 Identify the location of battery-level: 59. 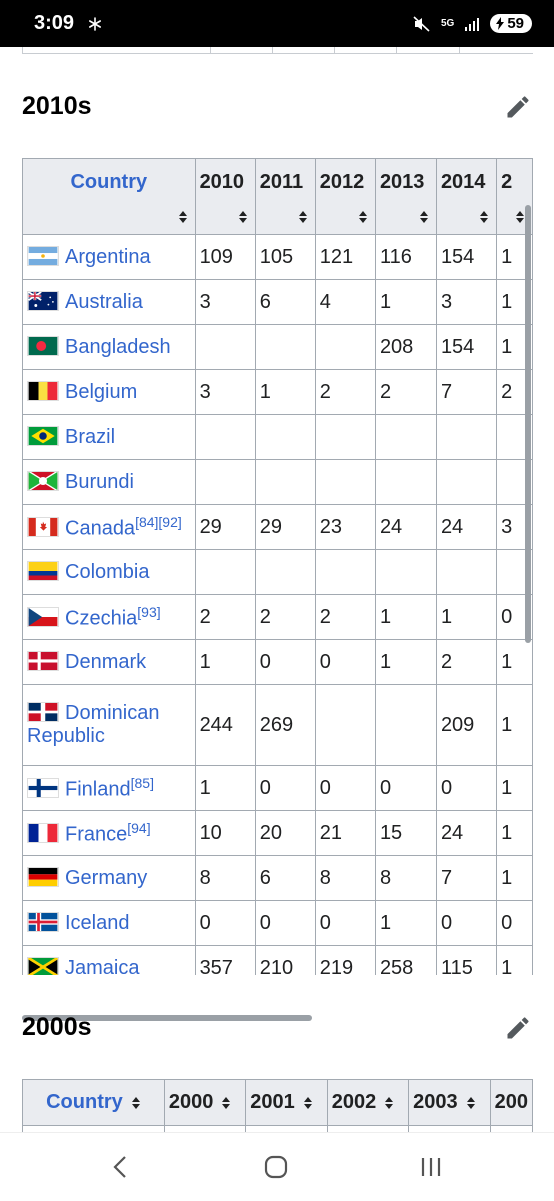
(515, 23).